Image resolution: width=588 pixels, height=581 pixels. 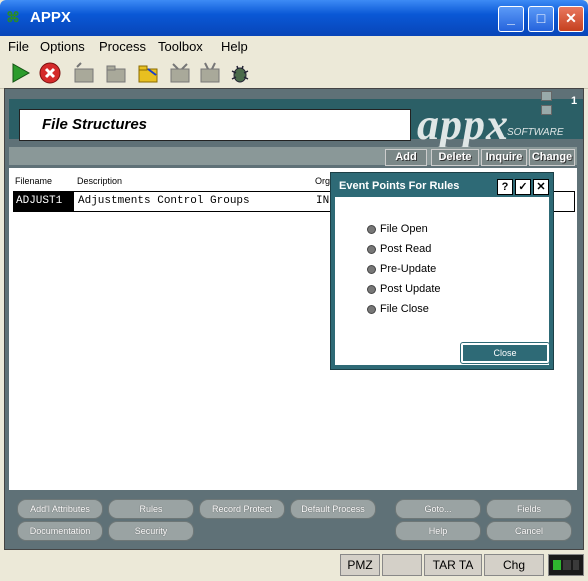 I want to click on record-protect-button: Record Protect, so click(x=242, y=509).